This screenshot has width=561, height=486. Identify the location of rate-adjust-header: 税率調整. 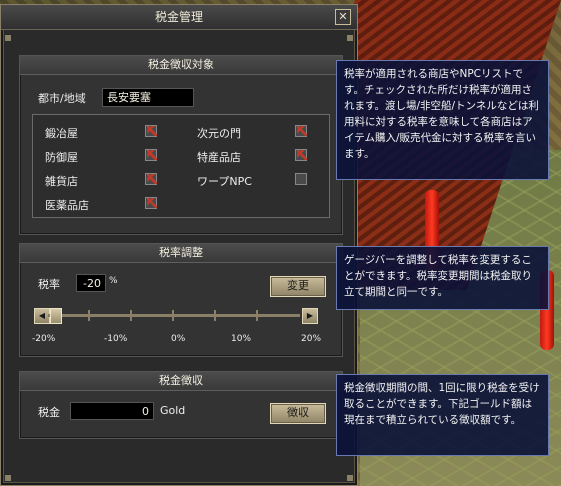
(181, 253).